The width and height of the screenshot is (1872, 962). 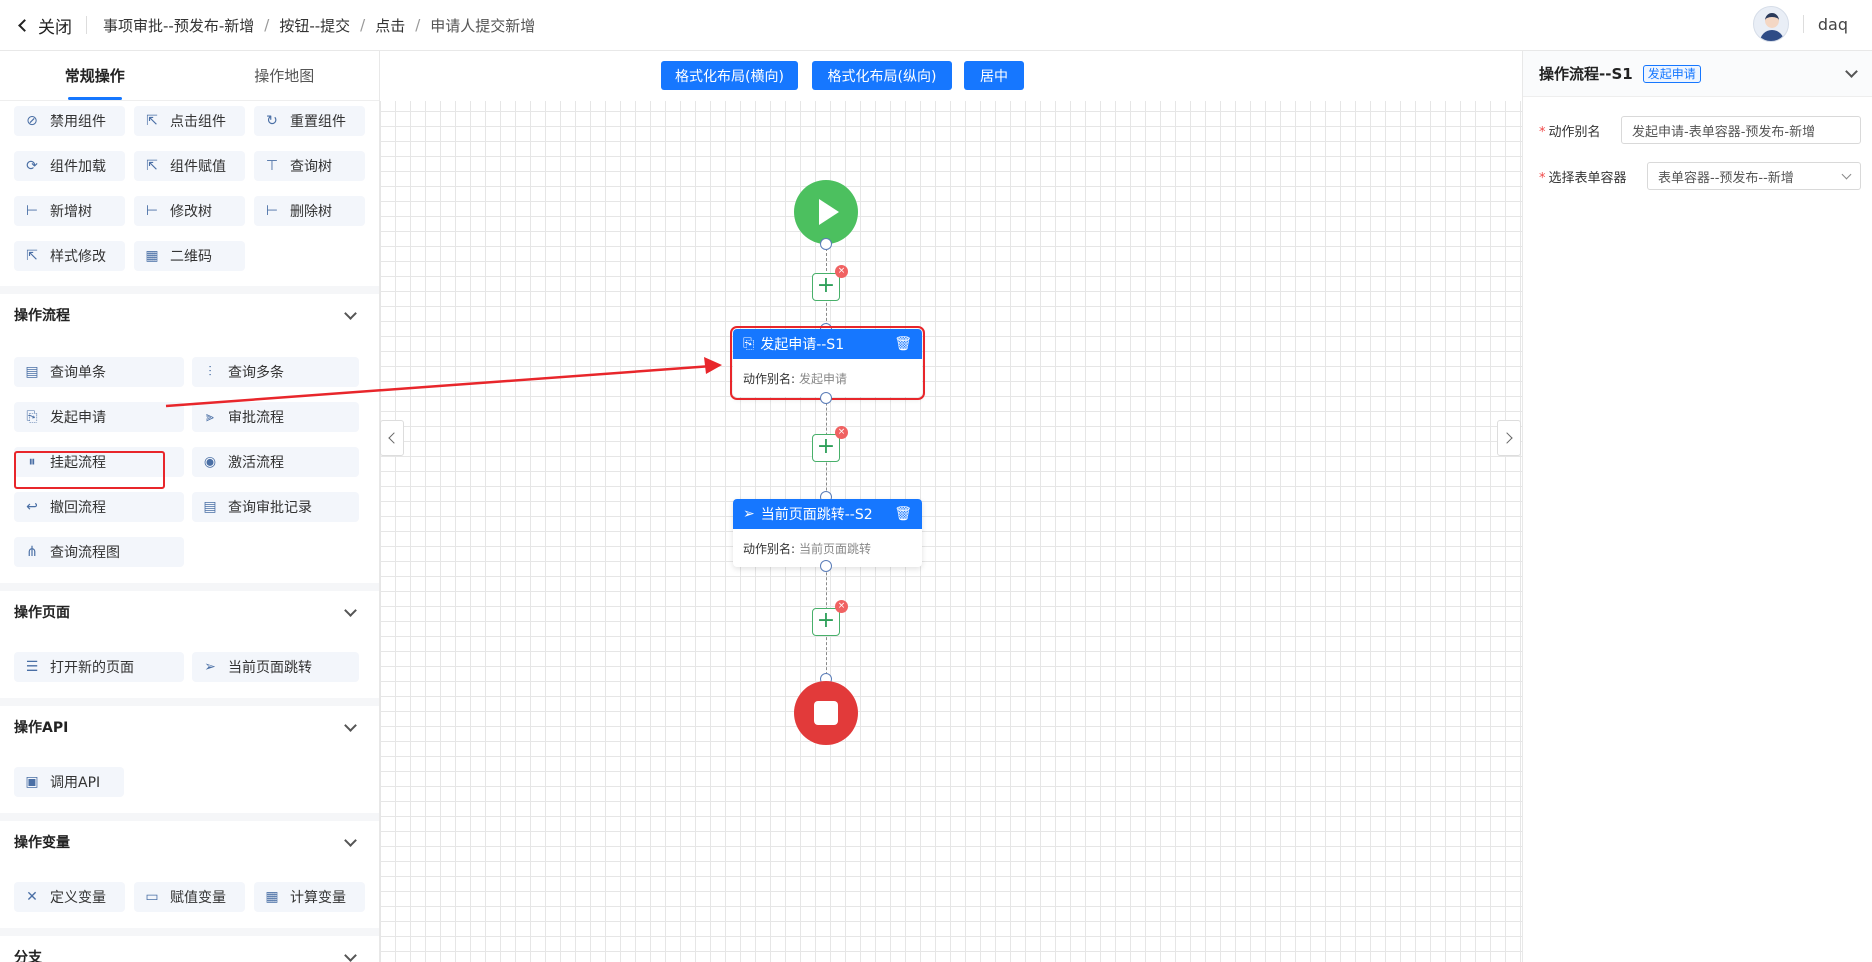 I want to click on palette-item: ▭ 赋值变量, so click(x=189, y=897).